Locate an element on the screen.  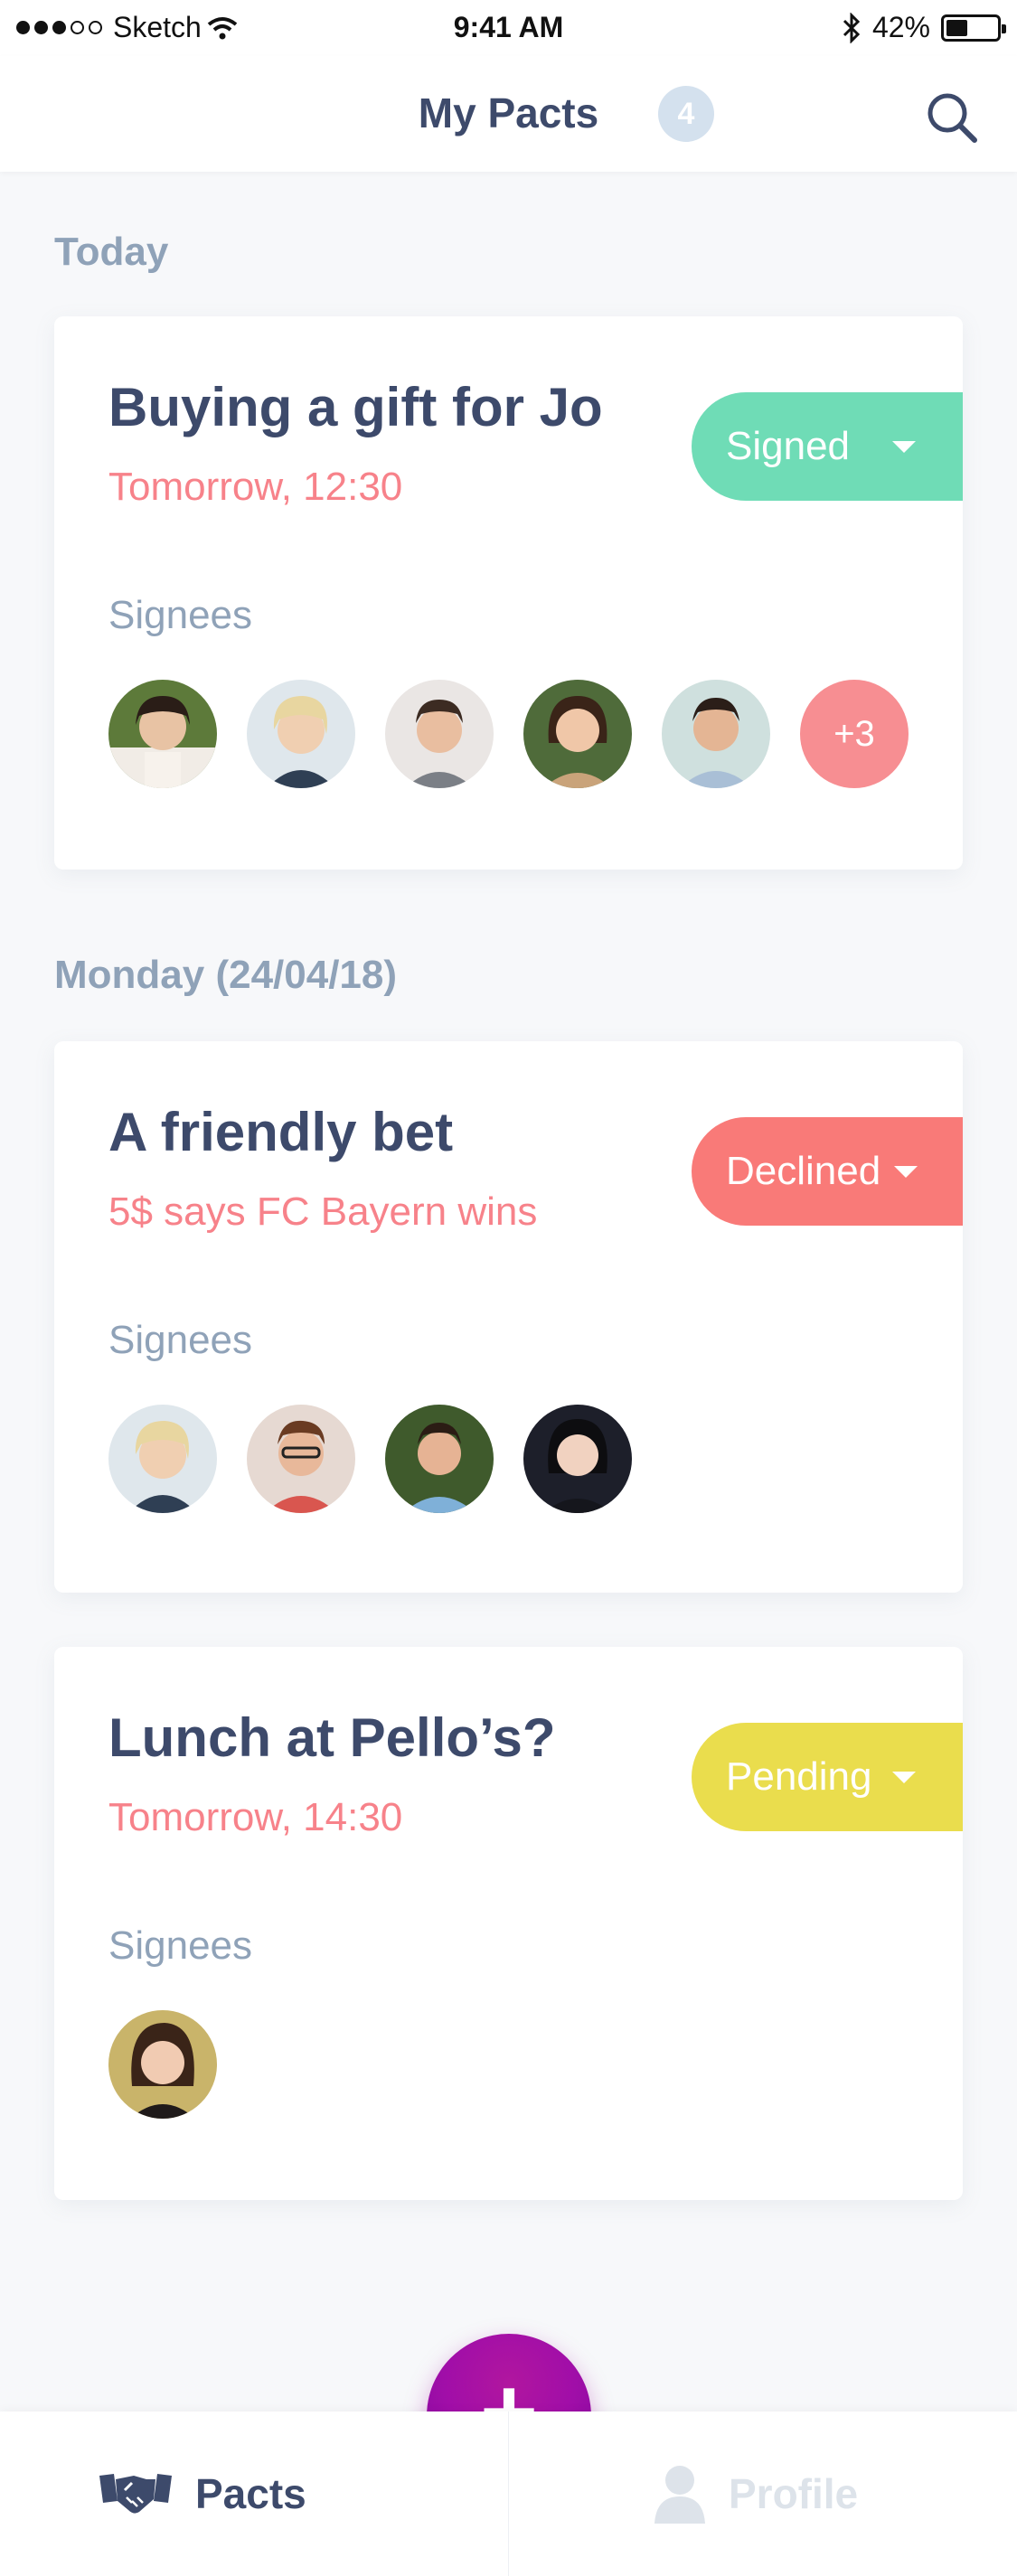
search-button is located at coordinates (952, 117).